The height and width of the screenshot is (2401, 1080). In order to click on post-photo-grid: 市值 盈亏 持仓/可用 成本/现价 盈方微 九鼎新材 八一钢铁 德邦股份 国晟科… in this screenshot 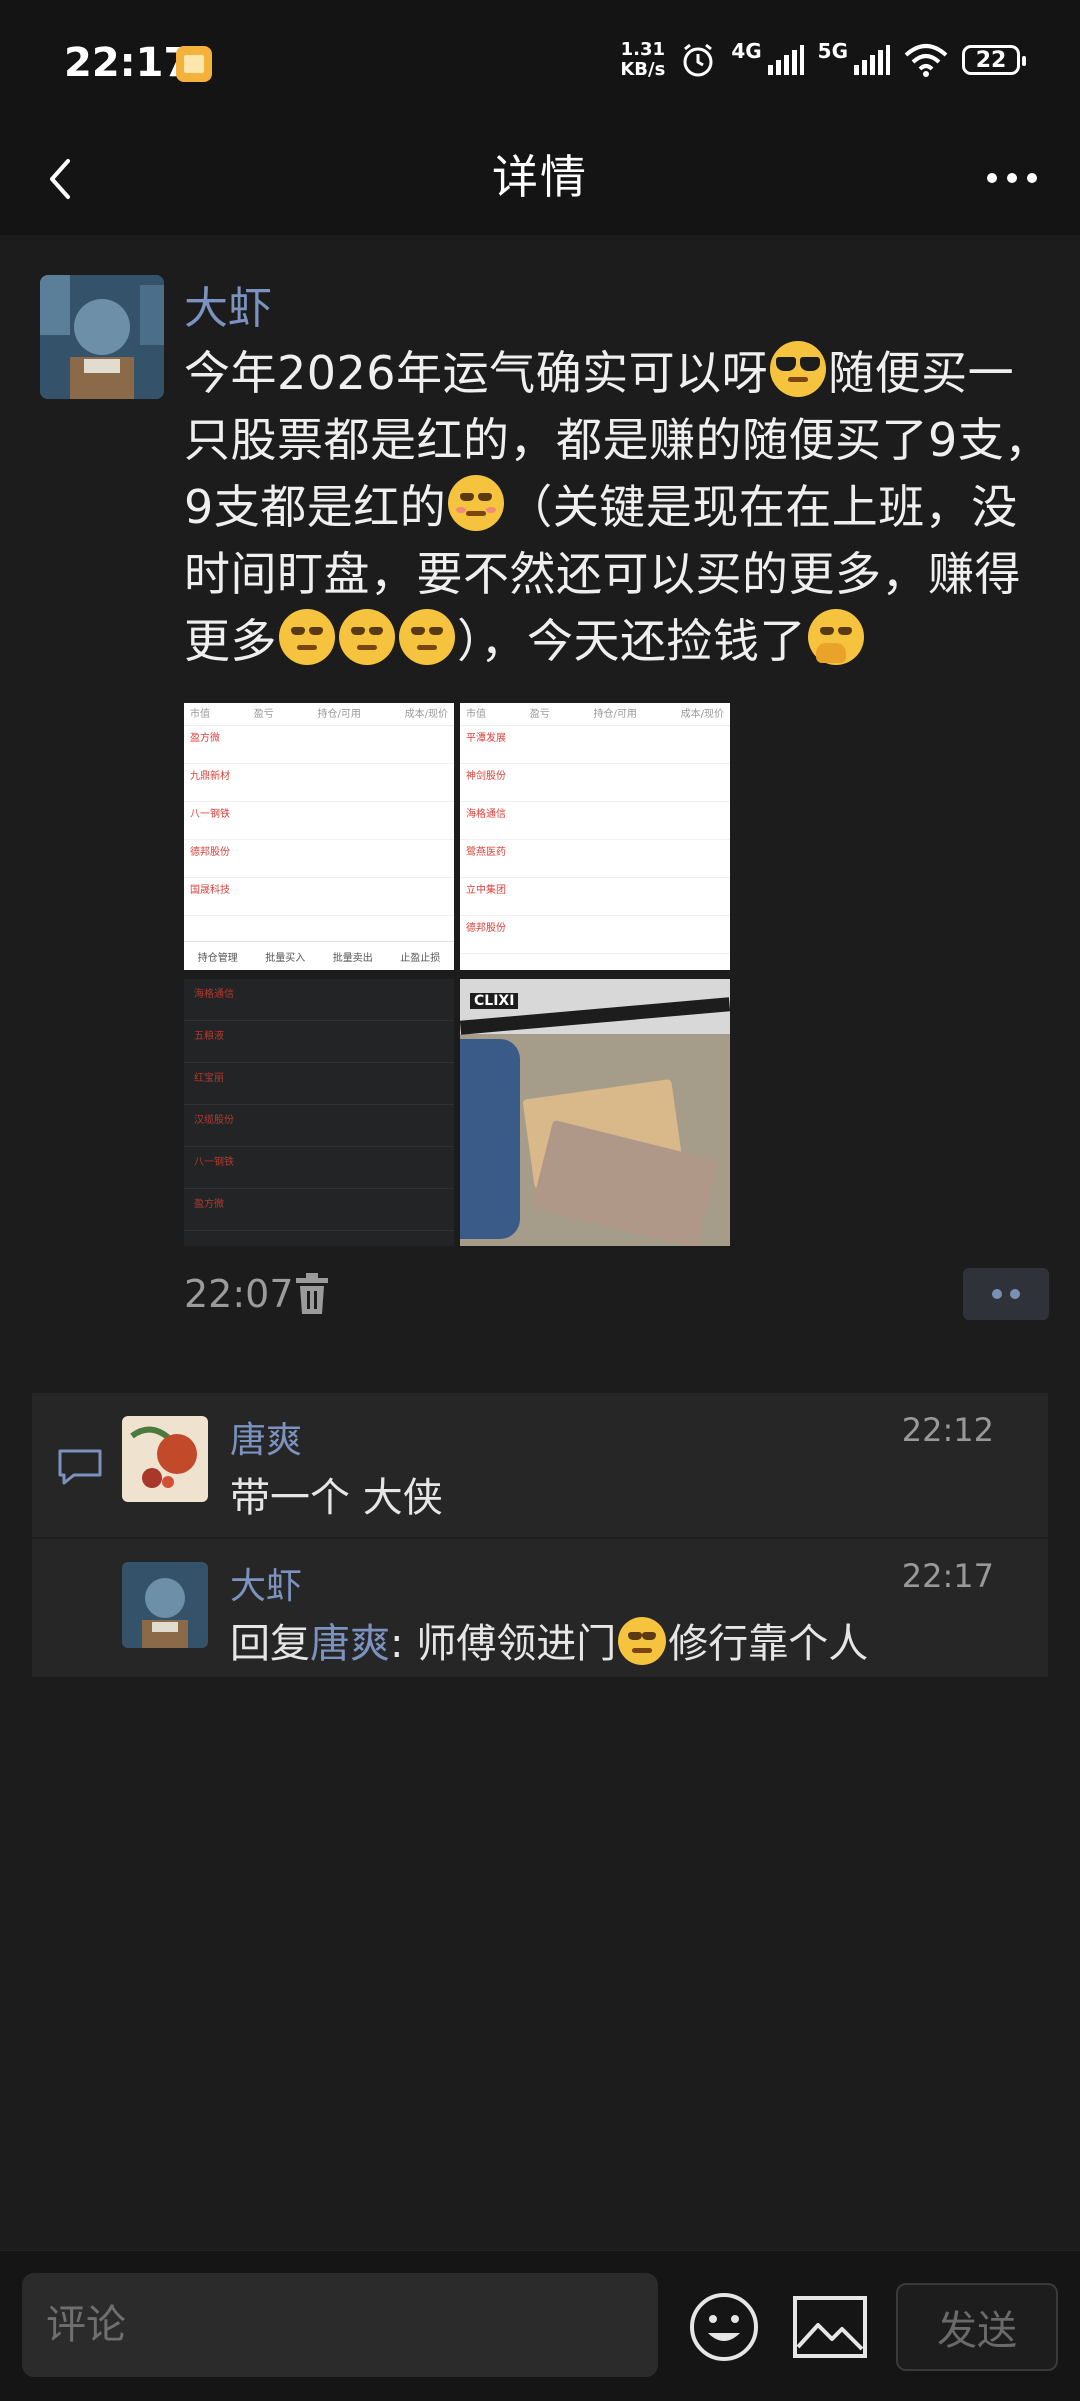, I will do `click(457, 974)`.